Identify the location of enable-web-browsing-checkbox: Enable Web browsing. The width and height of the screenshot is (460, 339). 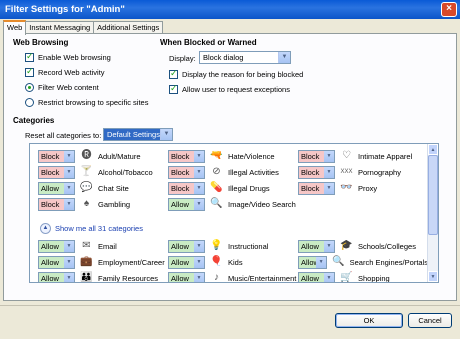
(68, 57).